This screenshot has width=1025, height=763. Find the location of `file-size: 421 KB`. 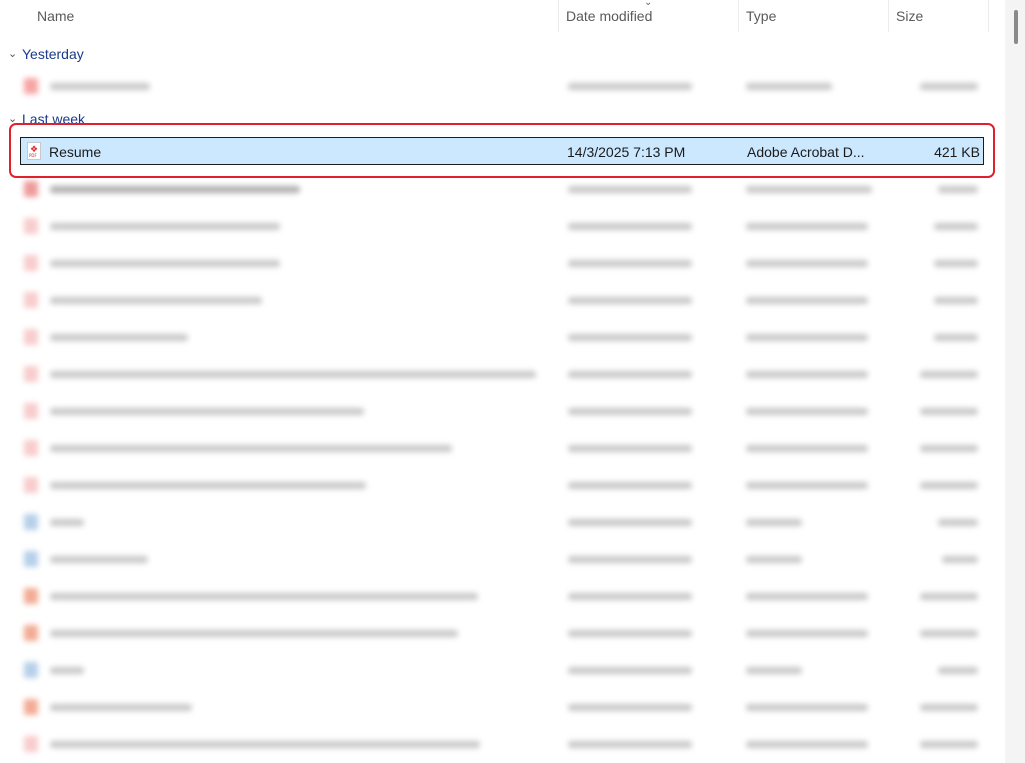

file-size: 421 KB is located at coordinates (957, 152).